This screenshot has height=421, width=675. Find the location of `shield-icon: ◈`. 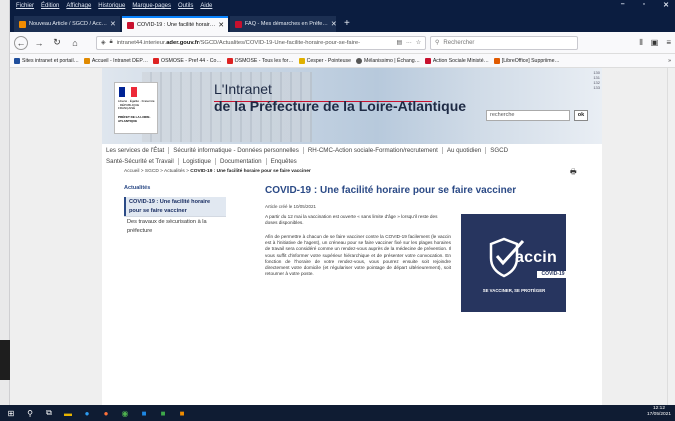

shield-icon: ◈ is located at coordinates (103, 43).